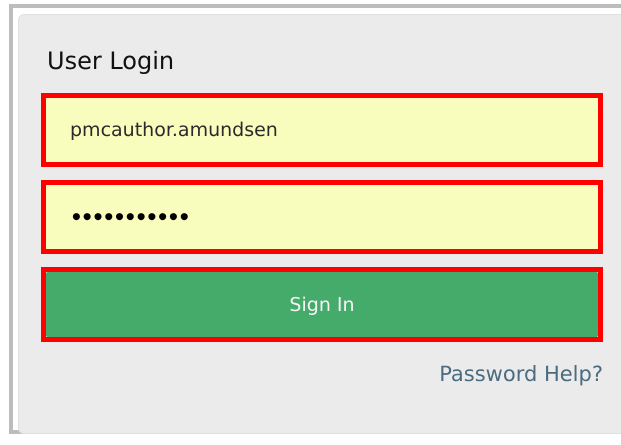 This screenshot has height=445, width=621. What do you see at coordinates (322, 130) in the screenshot?
I see `username-field: pmcauthor.amundsen` at bounding box center [322, 130].